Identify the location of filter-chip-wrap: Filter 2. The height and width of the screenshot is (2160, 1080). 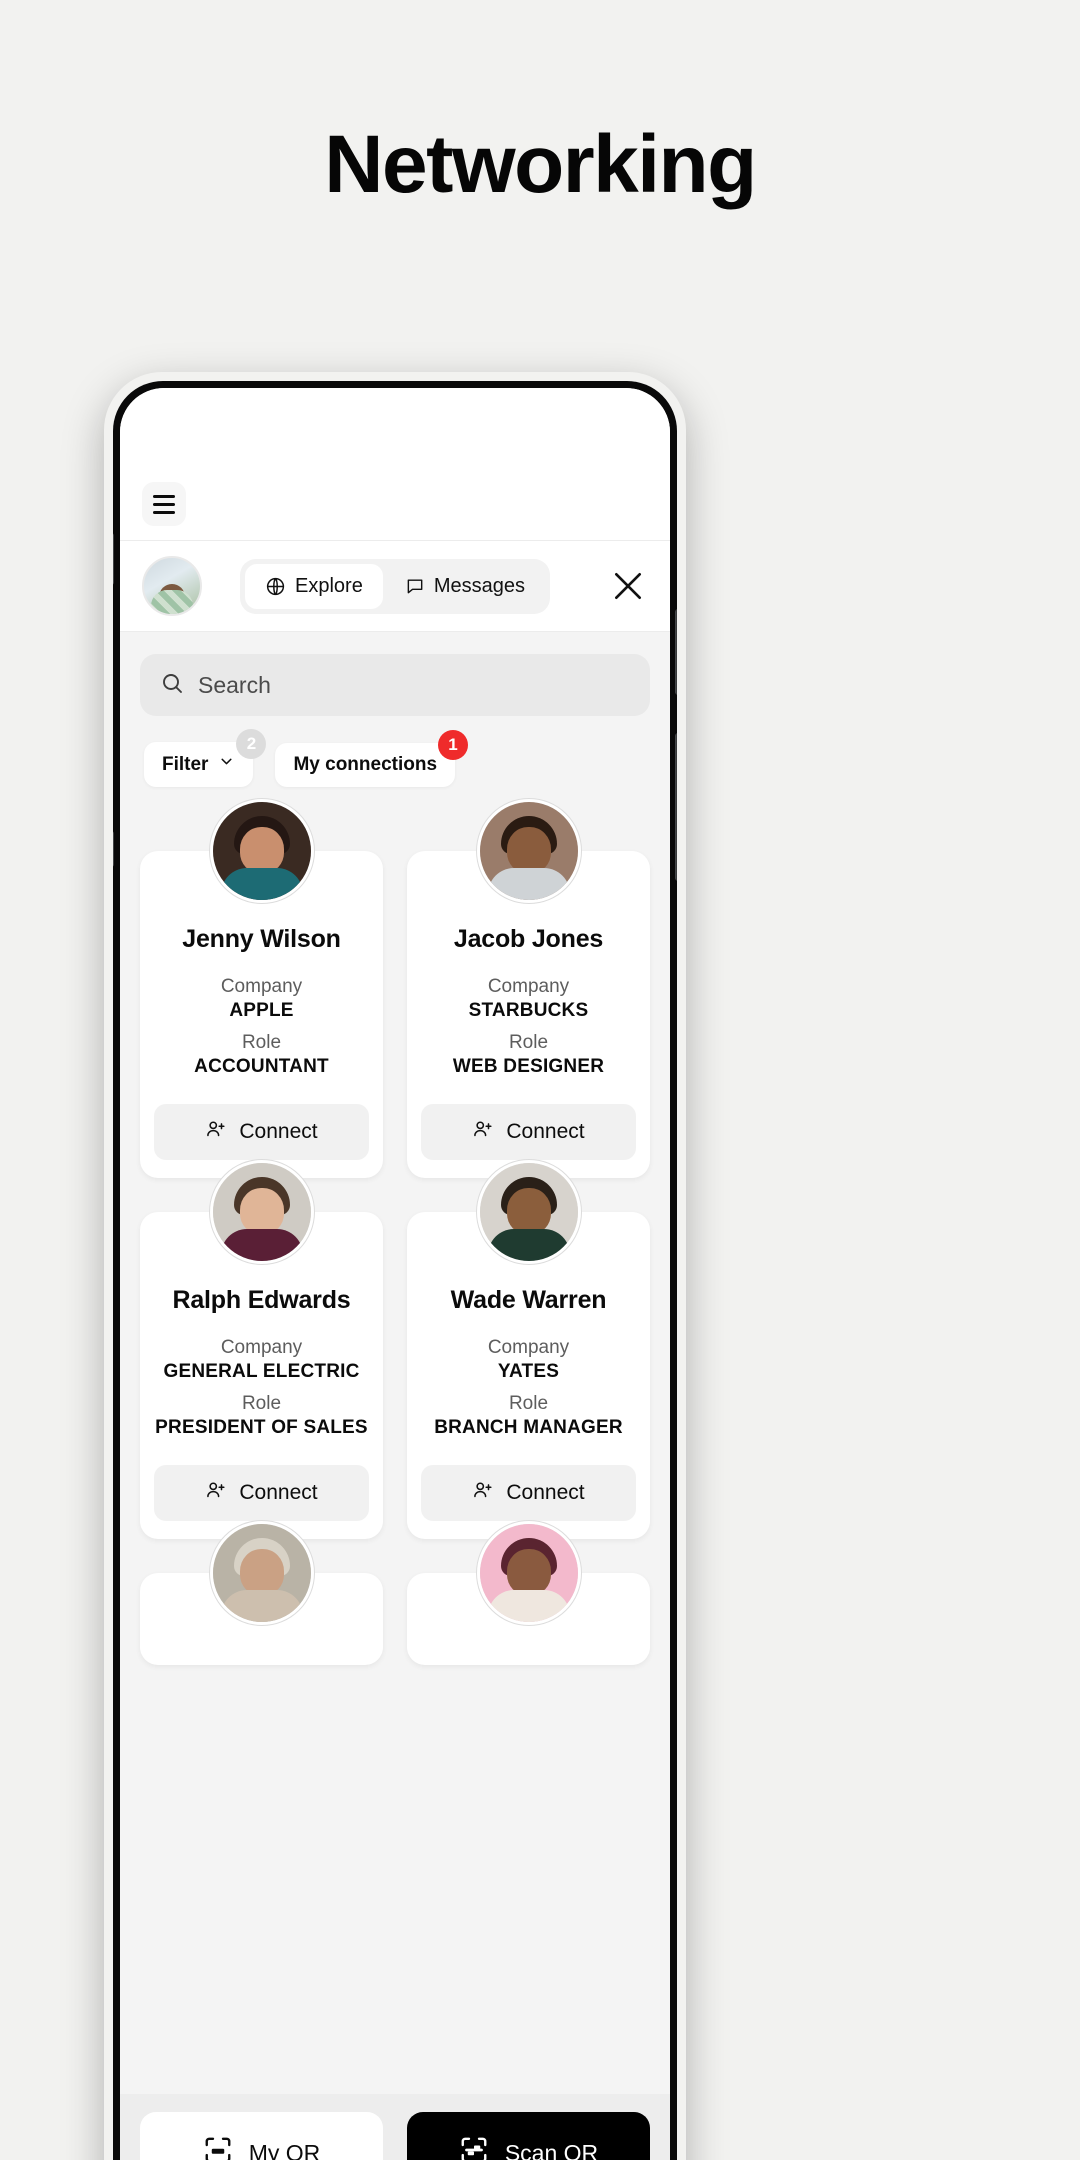
(205, 758).